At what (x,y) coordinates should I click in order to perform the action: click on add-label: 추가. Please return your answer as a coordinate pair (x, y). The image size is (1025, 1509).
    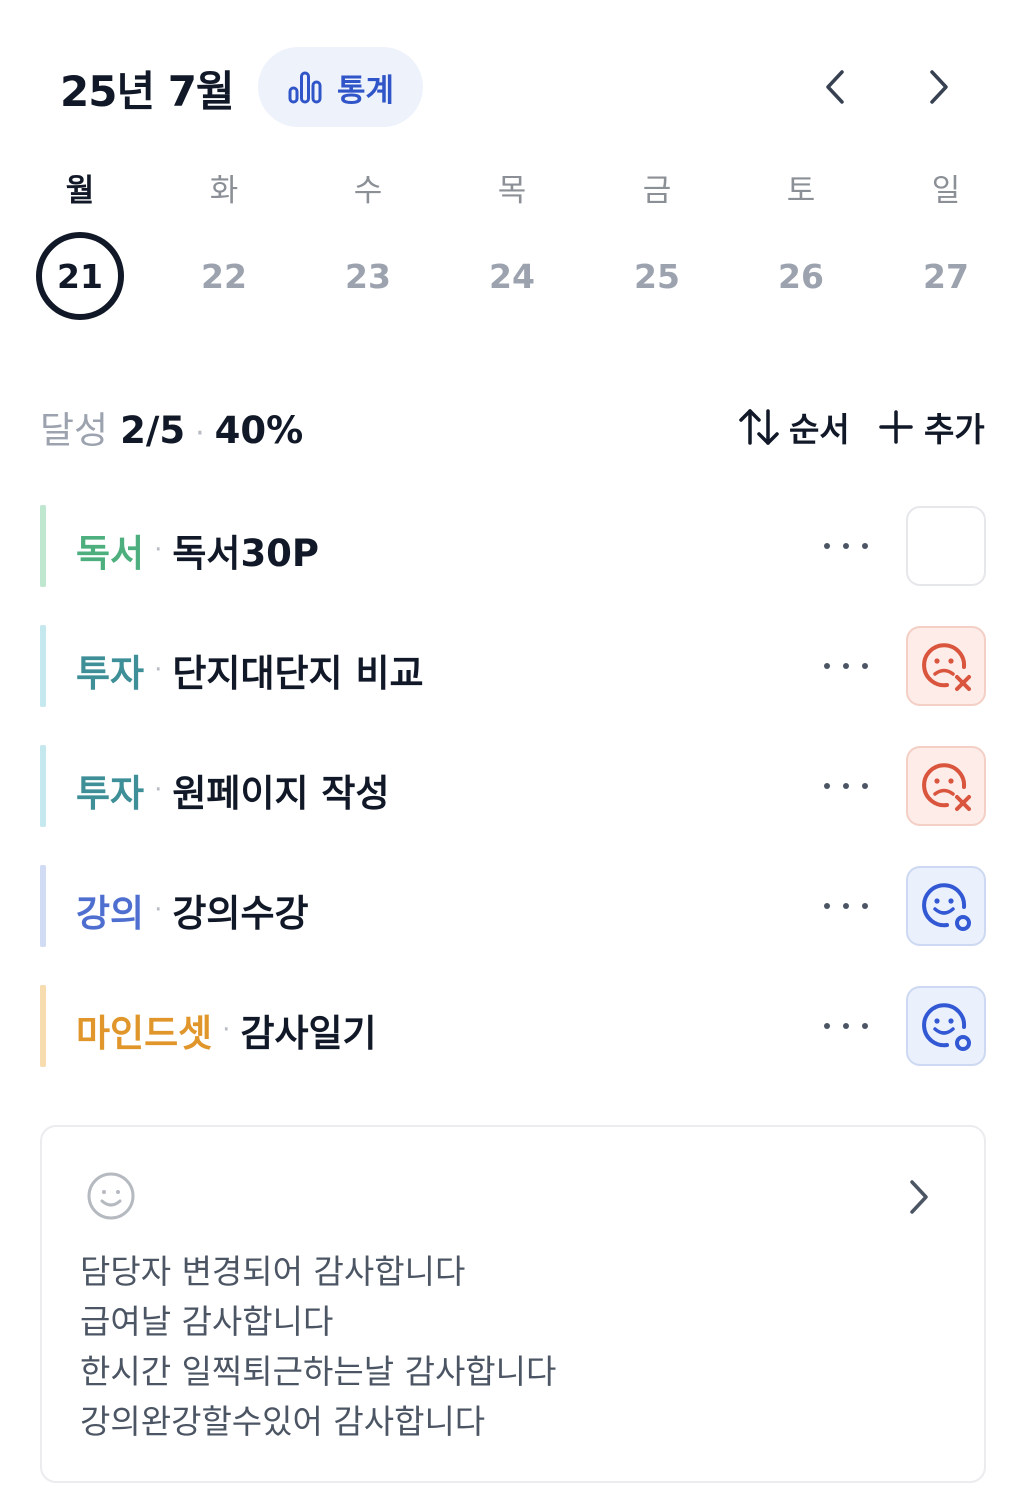
    Looking at the image, I should click on (954, 429).